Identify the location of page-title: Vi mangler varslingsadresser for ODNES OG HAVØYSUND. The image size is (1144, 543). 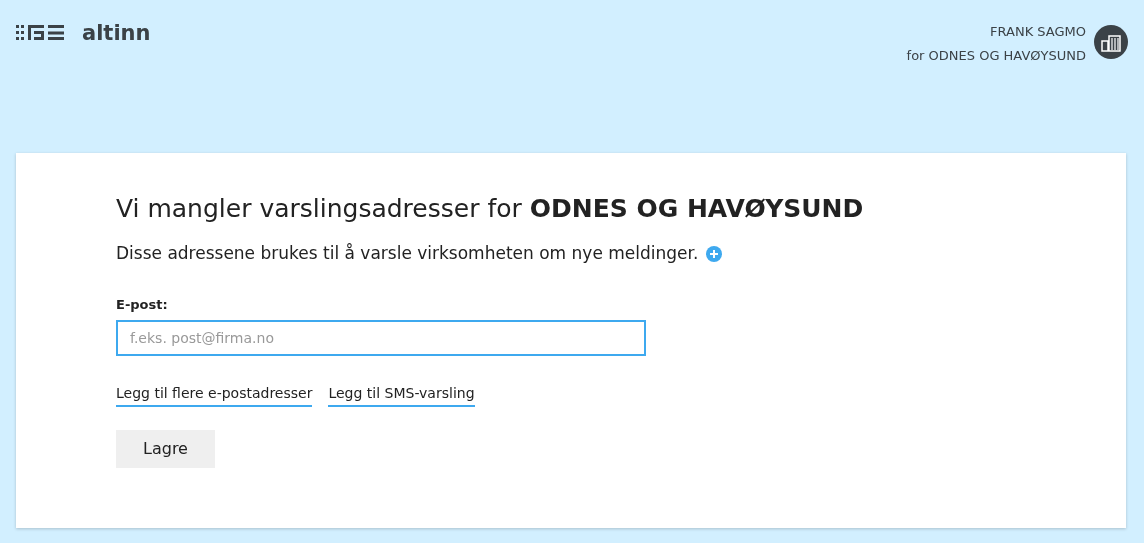
(490, 209).